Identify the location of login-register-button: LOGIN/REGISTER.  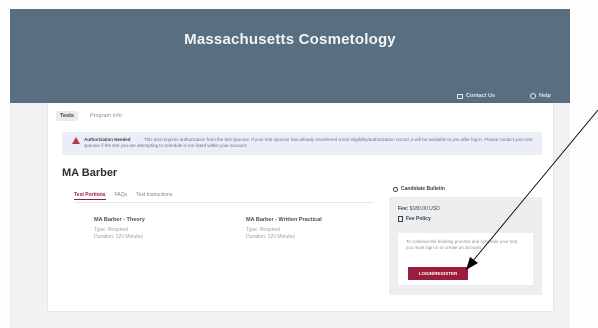
(438, 273).